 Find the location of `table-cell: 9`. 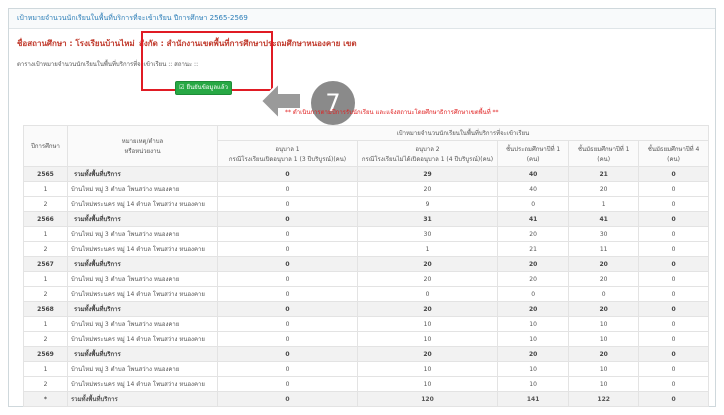

table-cell: 9 is located at coordinates (427, 204).